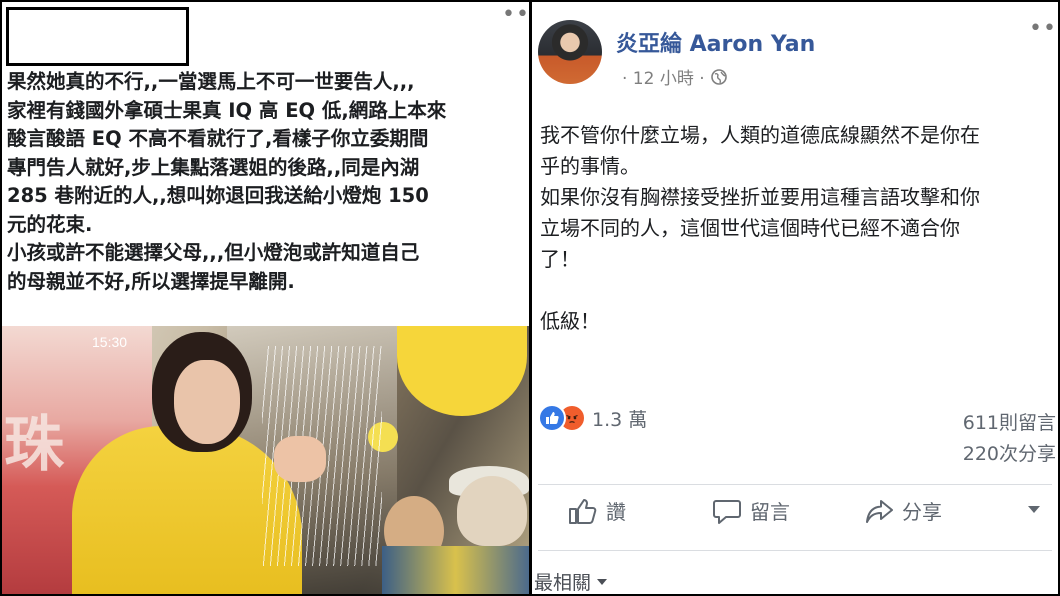 This screenshot has width=1060, height=596. What do you see at coordinates (570, 321) in the screenshot?
I see `post-body-line: 低級！` at bounding box center [570, 321].